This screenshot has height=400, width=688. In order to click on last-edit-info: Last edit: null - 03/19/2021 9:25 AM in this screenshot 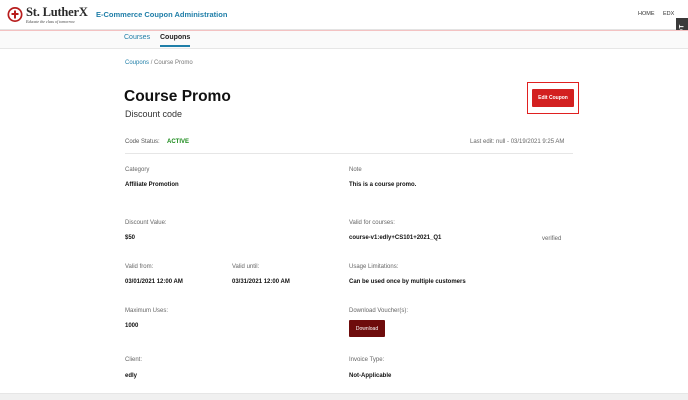, I will do `click(517, 142)`.